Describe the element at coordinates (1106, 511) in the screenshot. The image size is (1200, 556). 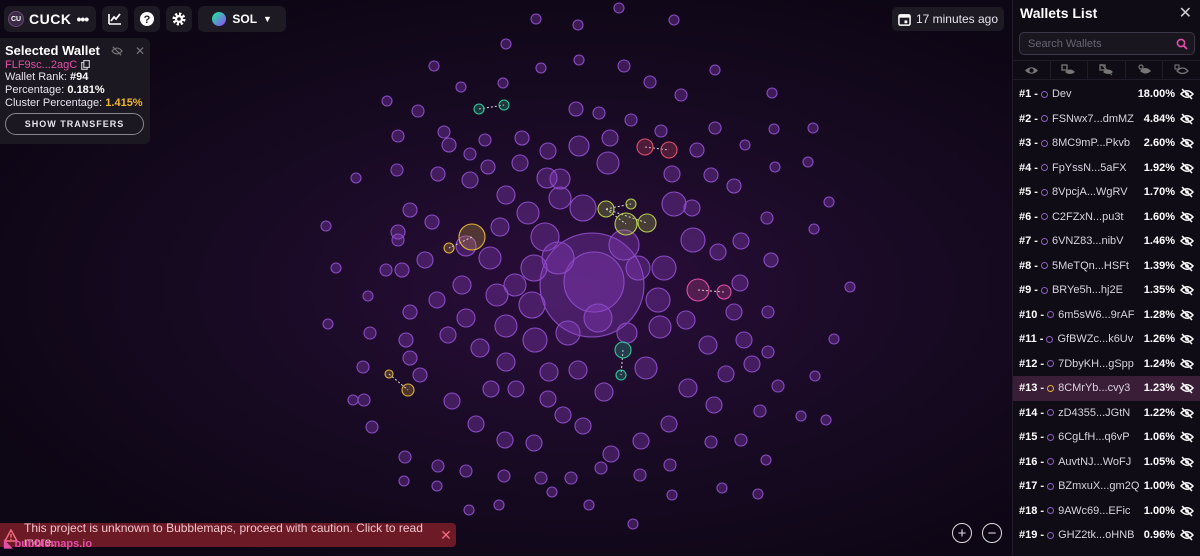
I see `wallet-row: #18 - 9AWc69...EFic 1.00%` at that location.